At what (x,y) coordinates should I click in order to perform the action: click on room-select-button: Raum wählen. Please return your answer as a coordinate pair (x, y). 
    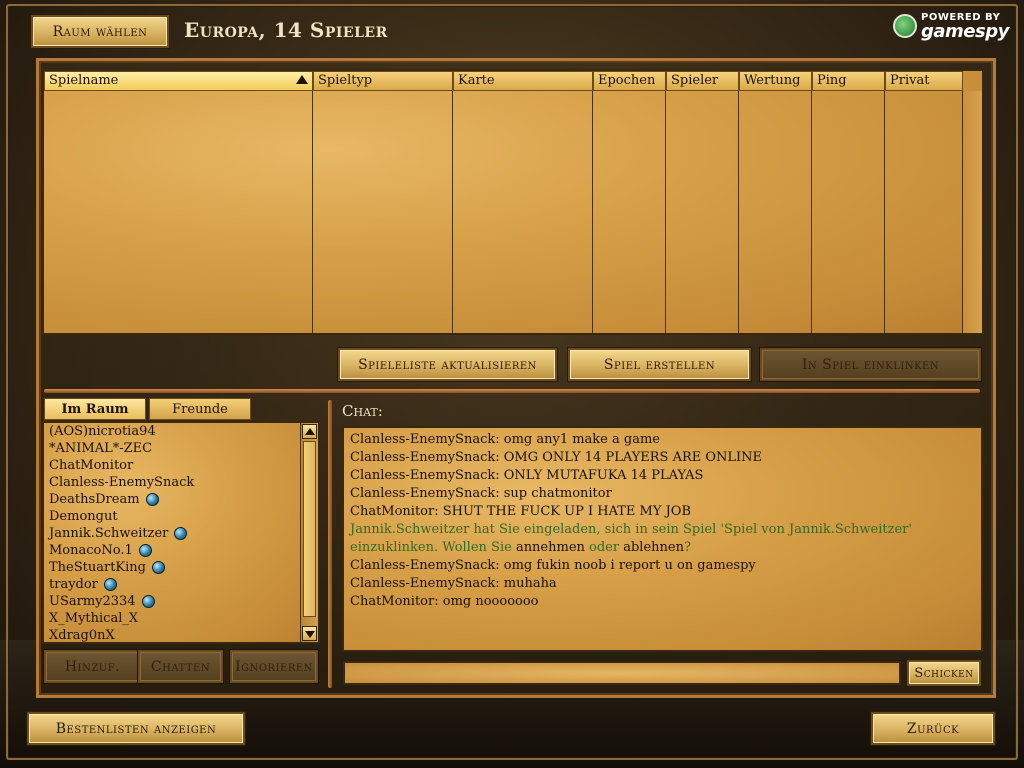
    Looking at the image, I should click on (100, 31).